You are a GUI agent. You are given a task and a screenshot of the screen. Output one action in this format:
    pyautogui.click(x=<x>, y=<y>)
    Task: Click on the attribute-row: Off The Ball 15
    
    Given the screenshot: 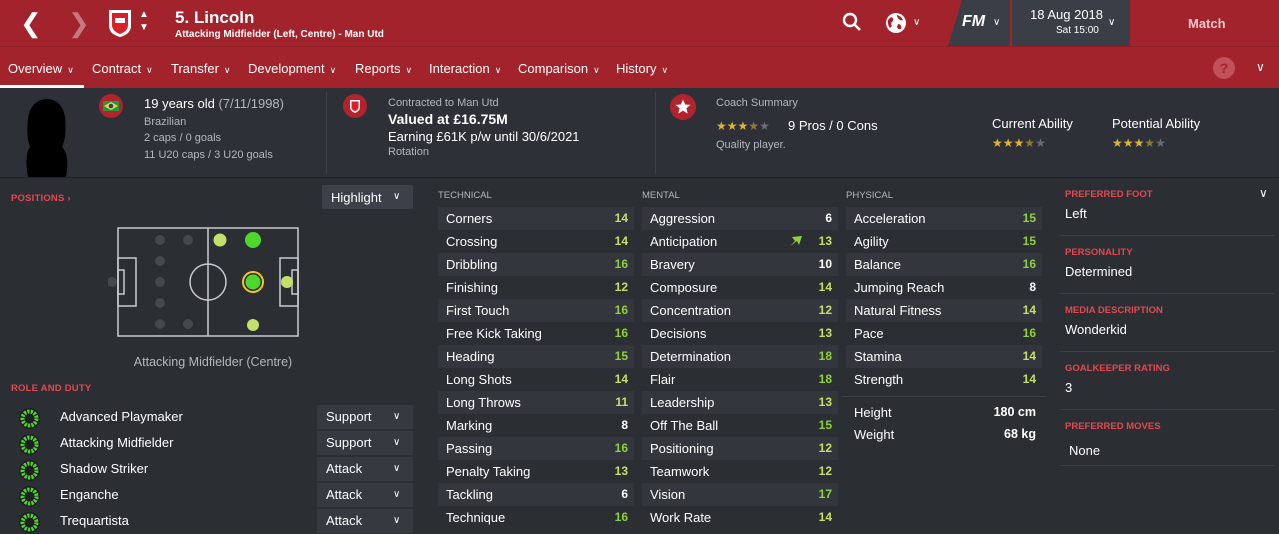 What is the action you would take?
    pyautogui.click(x=740, y=425)
    